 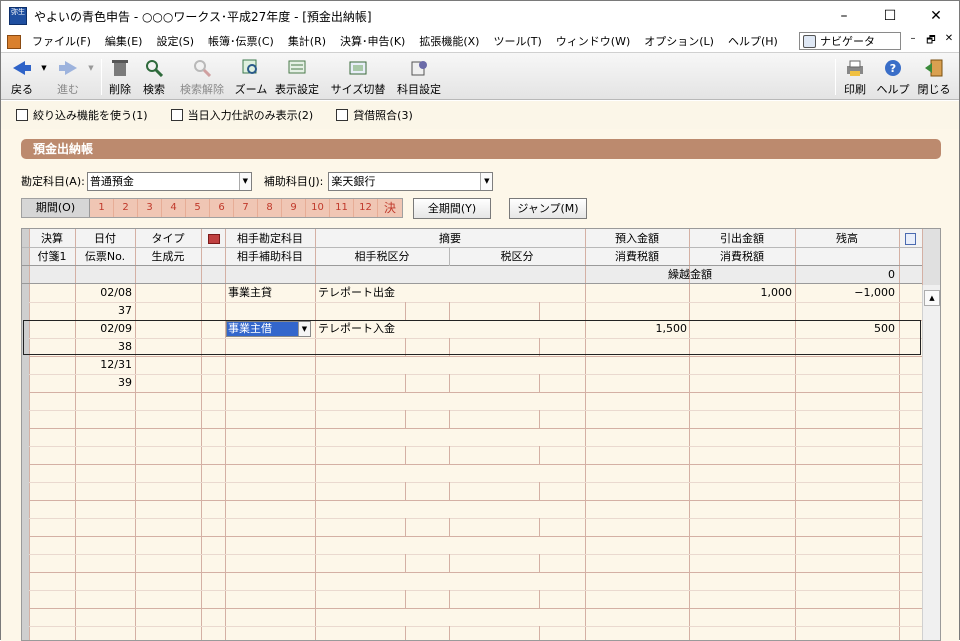 What do you see at coordinates (679, 41) in the screenshot?
I see `menu-options: オプション(L)` at bounding box center [679, 41].